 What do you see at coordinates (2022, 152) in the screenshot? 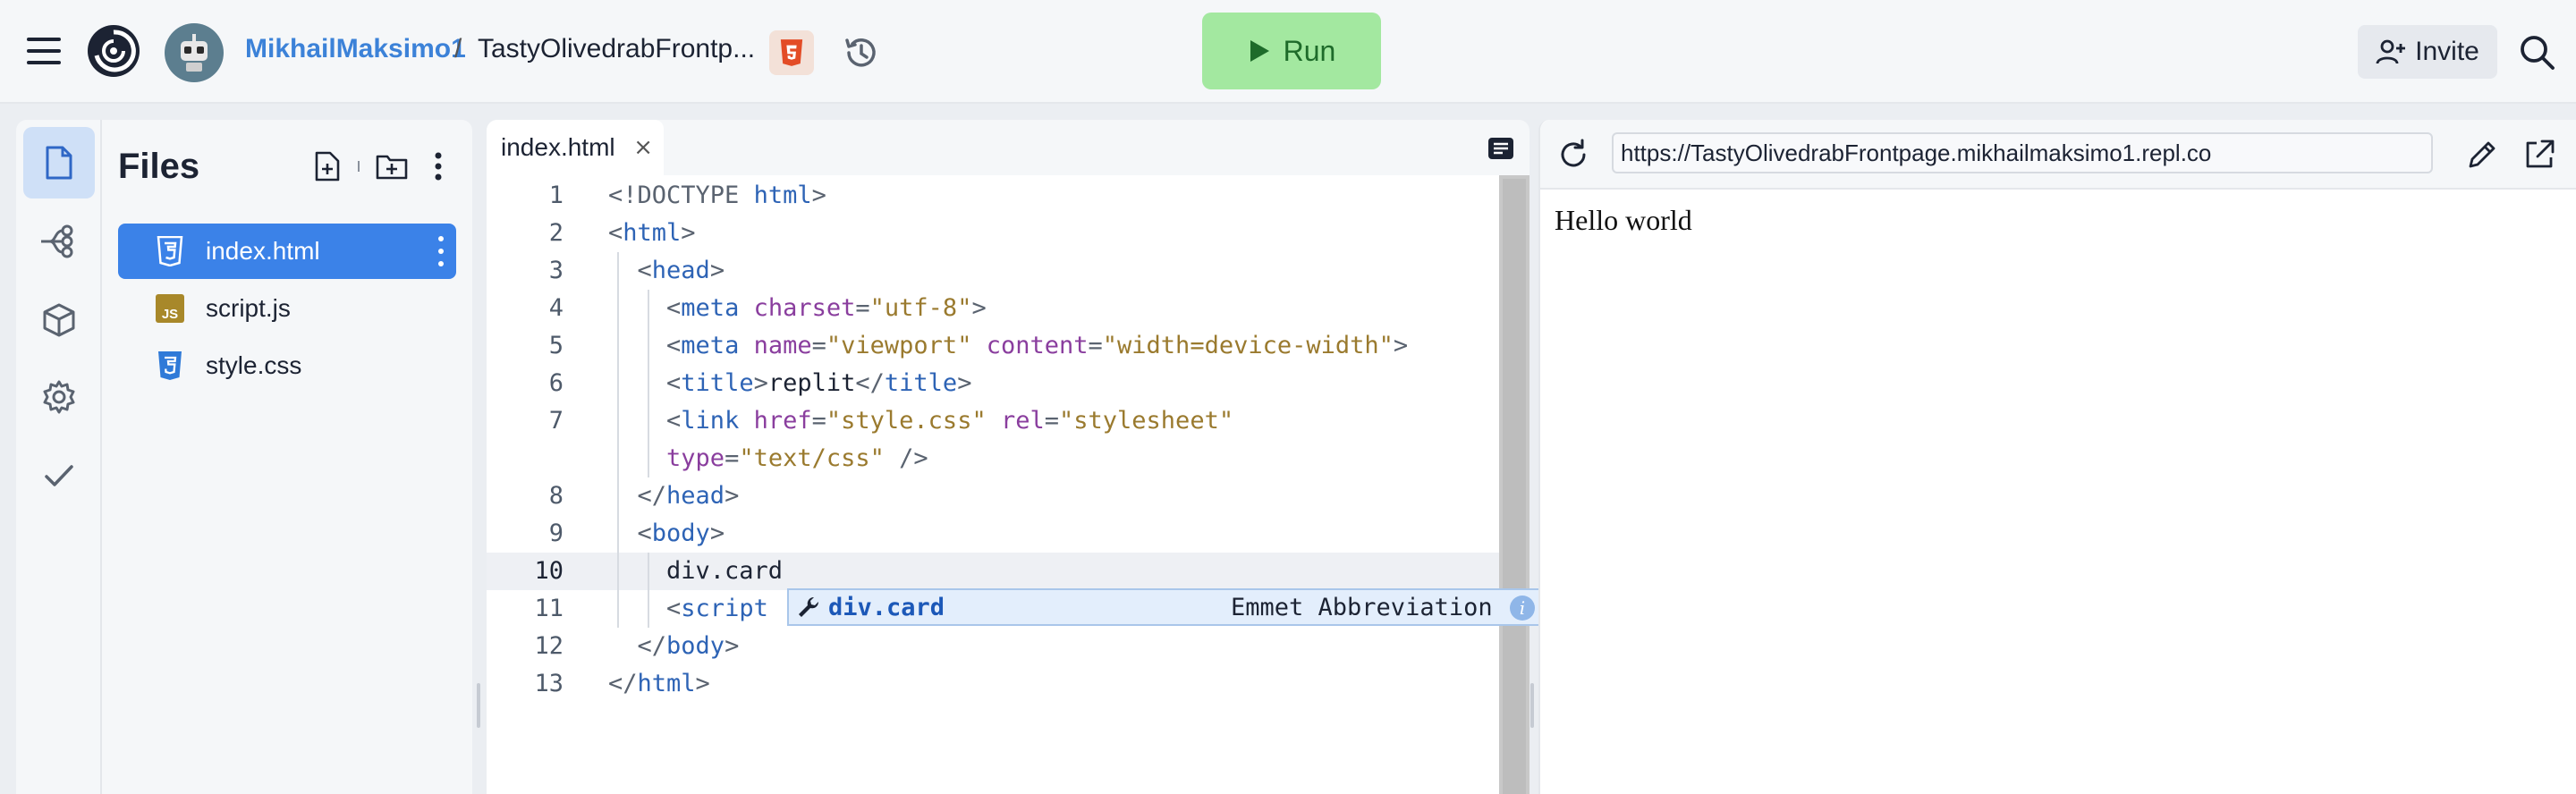
I see `url-input` at bounding box center [2022, 152].